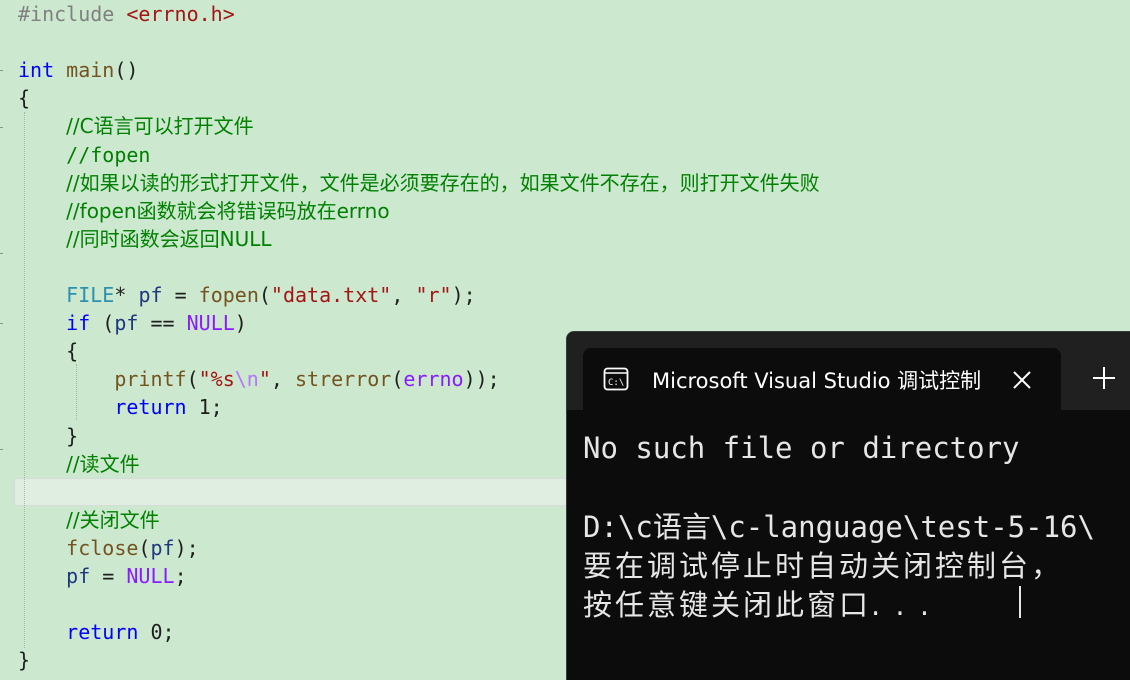  Describe the element at coordinates (331, 295) in the screenshot. I see `code-token: "data.txt"` at that location.